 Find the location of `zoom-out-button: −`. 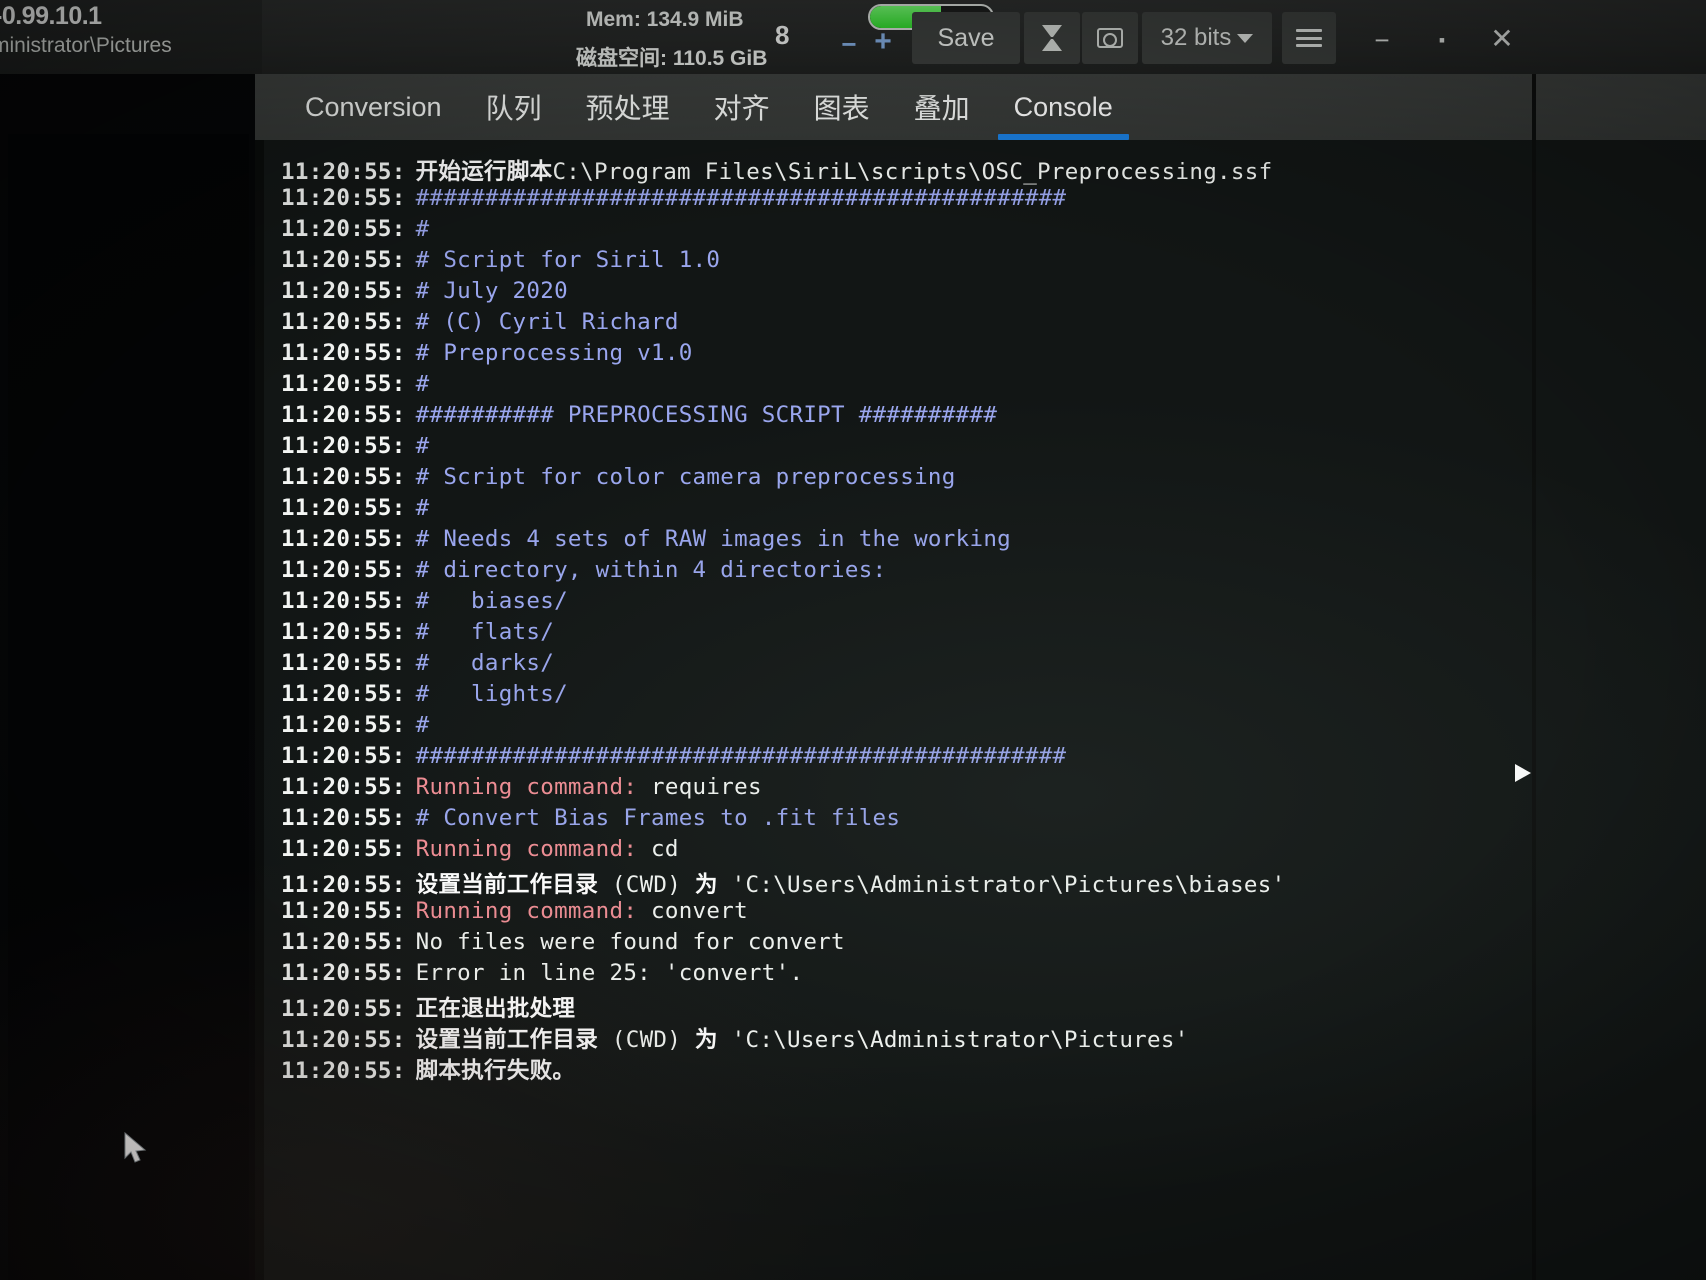

zoom-out-button: − is located at coordinates (849, 44).